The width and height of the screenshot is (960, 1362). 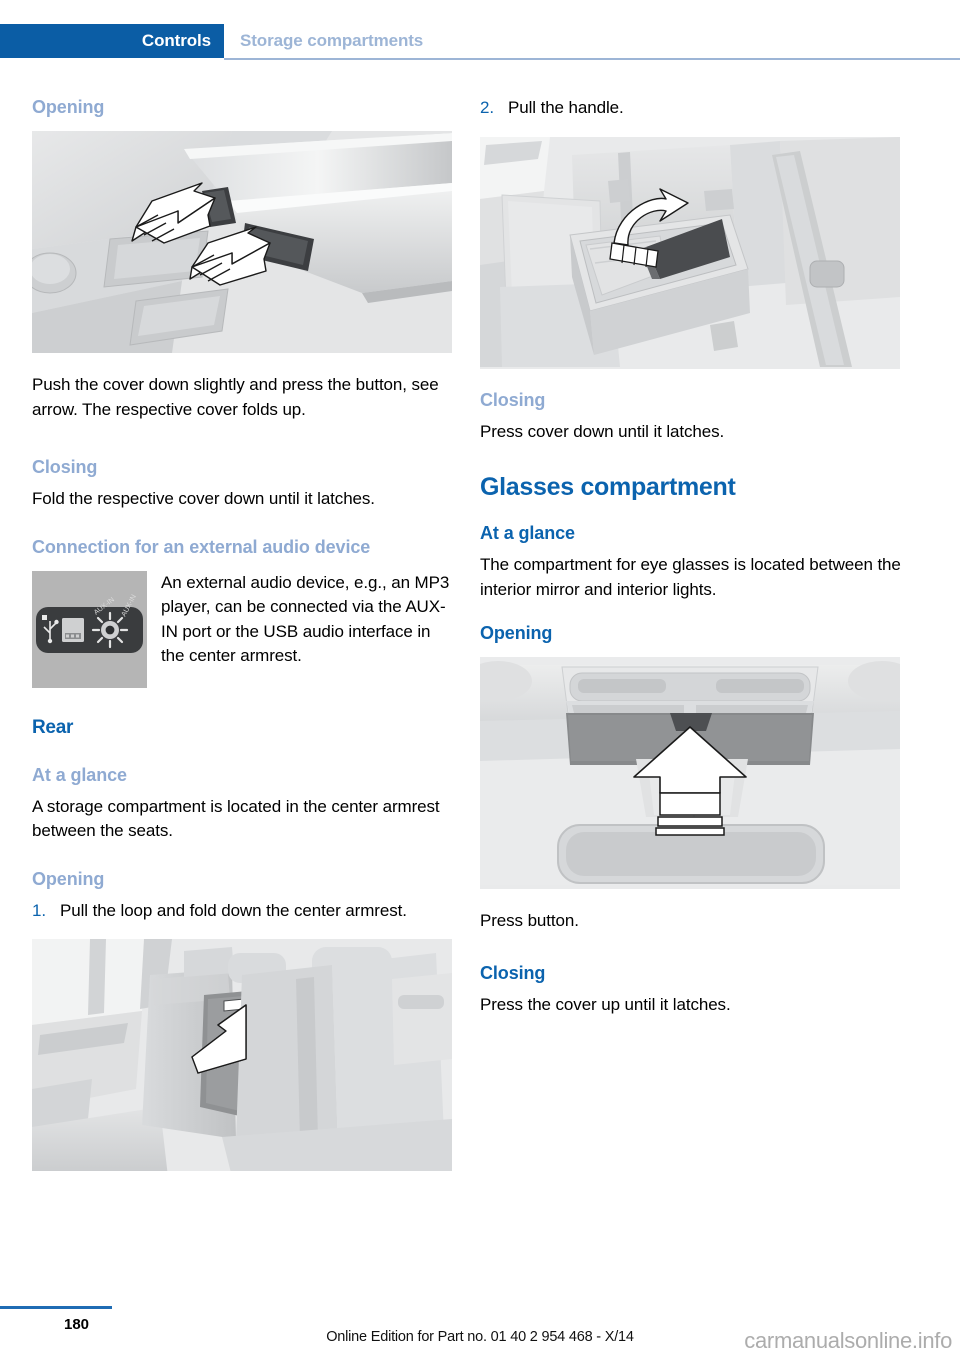 What do you see at coordinates (53, 727) in the screenshot?
I see `heading-rear: Rear` at bounding box center [53, 727].